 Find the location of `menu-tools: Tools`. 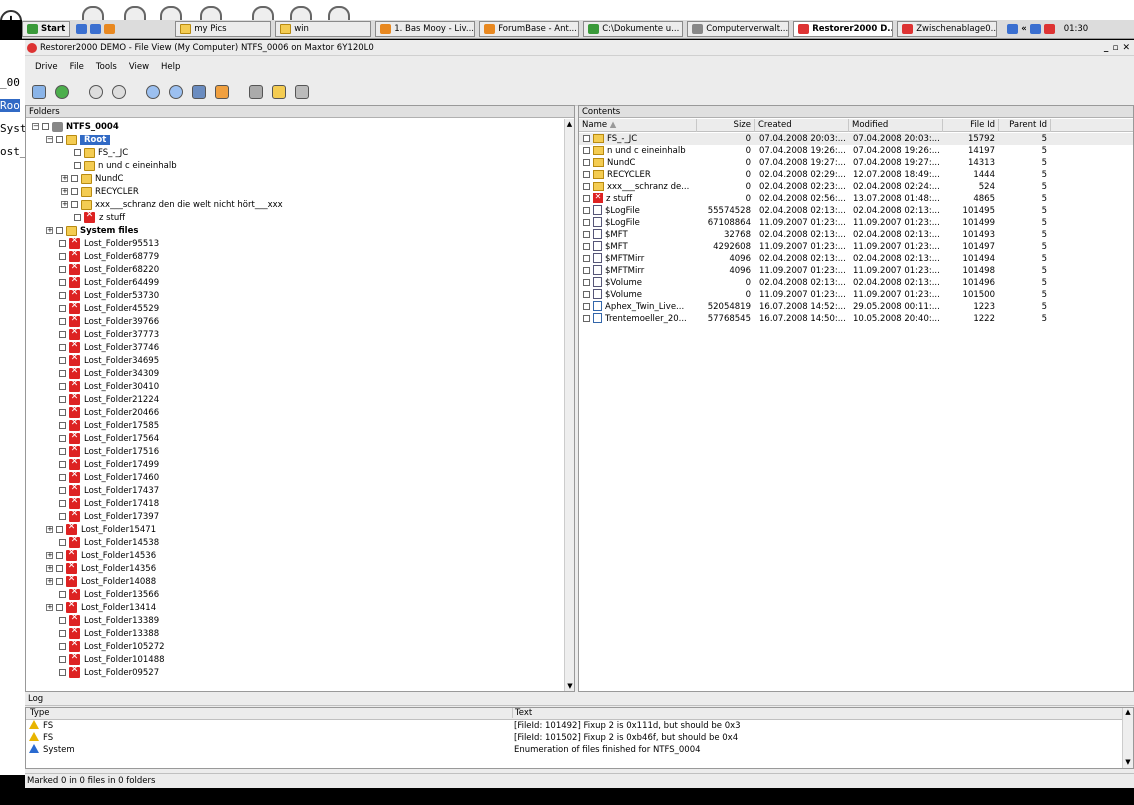

menu-tools: Tools is located at coordinates (106, 67).